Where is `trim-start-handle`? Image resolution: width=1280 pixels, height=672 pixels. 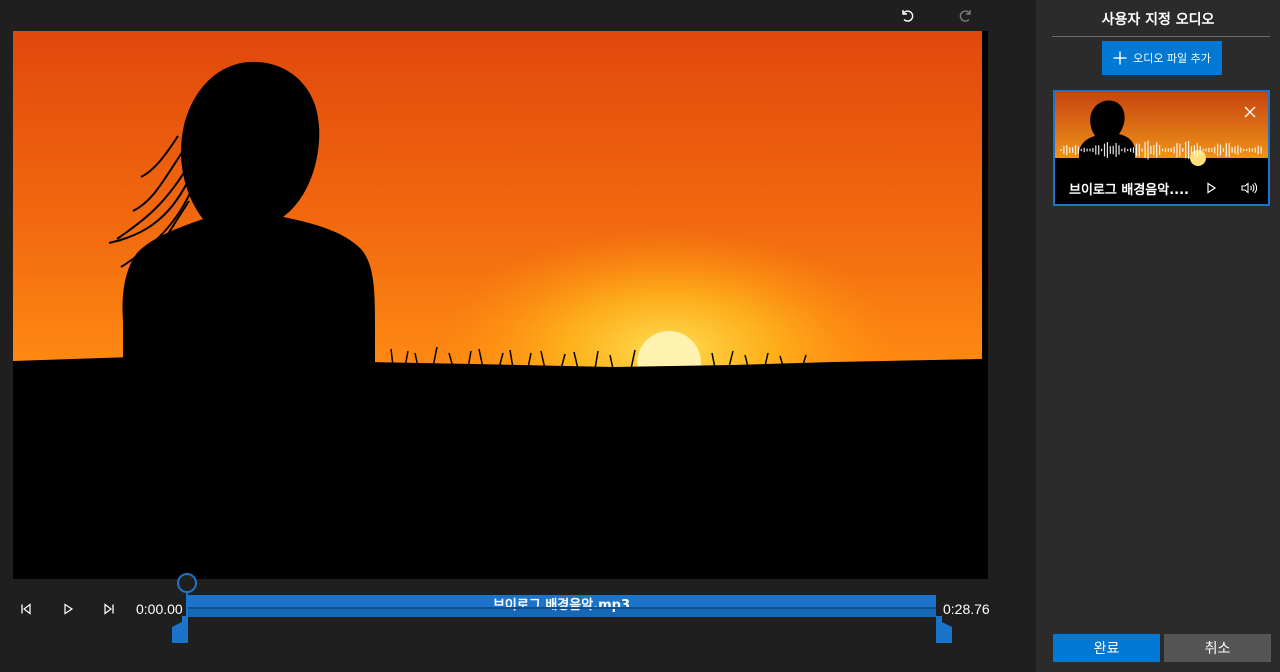 trim-start-handle is located at coordinates (180, 629).